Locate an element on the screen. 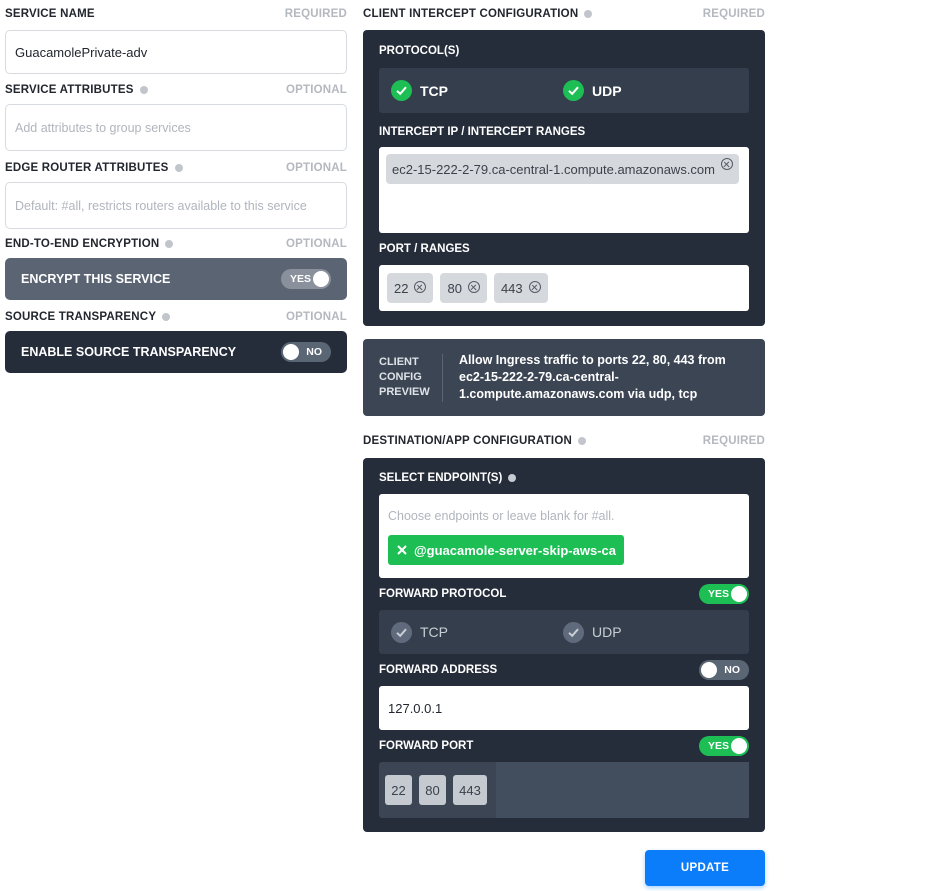 The height and width of the screenshot is (891, 943). source-transparency-toggle: NO is located at coordinates (306, 352).